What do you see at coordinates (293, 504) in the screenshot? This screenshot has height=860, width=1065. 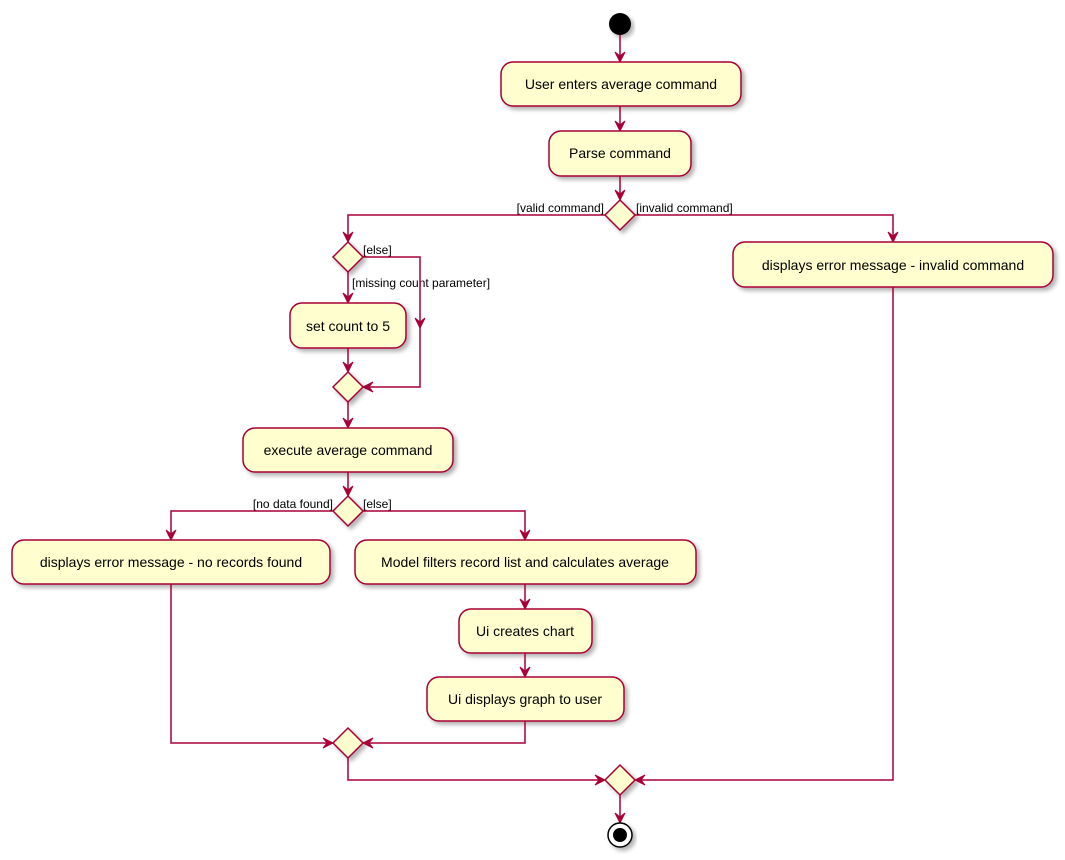 I see `guard-no-data: [no data found]` at bounding box center [293, 504].